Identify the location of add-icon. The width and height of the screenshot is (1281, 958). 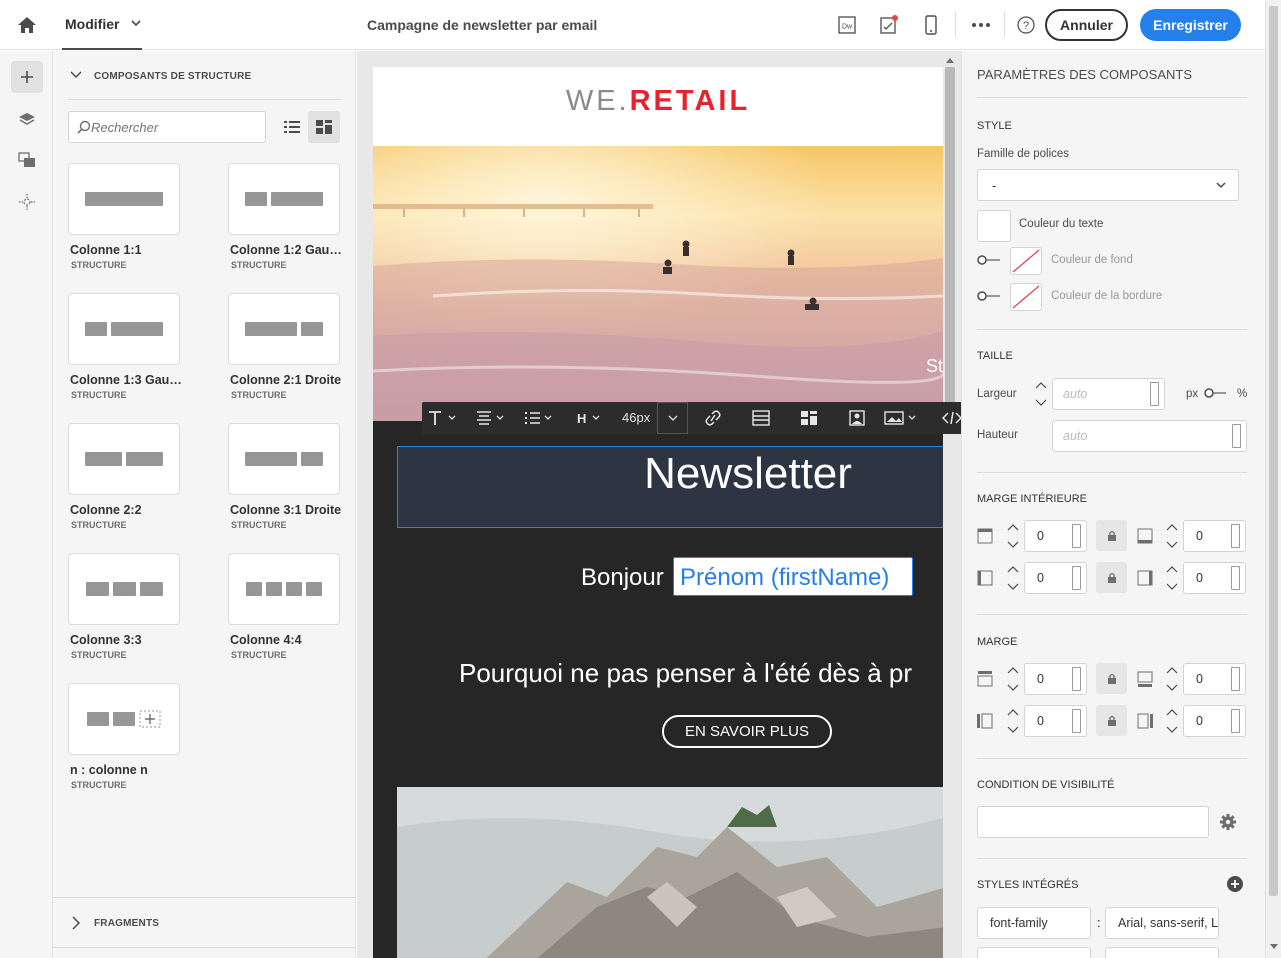
(27, 77).